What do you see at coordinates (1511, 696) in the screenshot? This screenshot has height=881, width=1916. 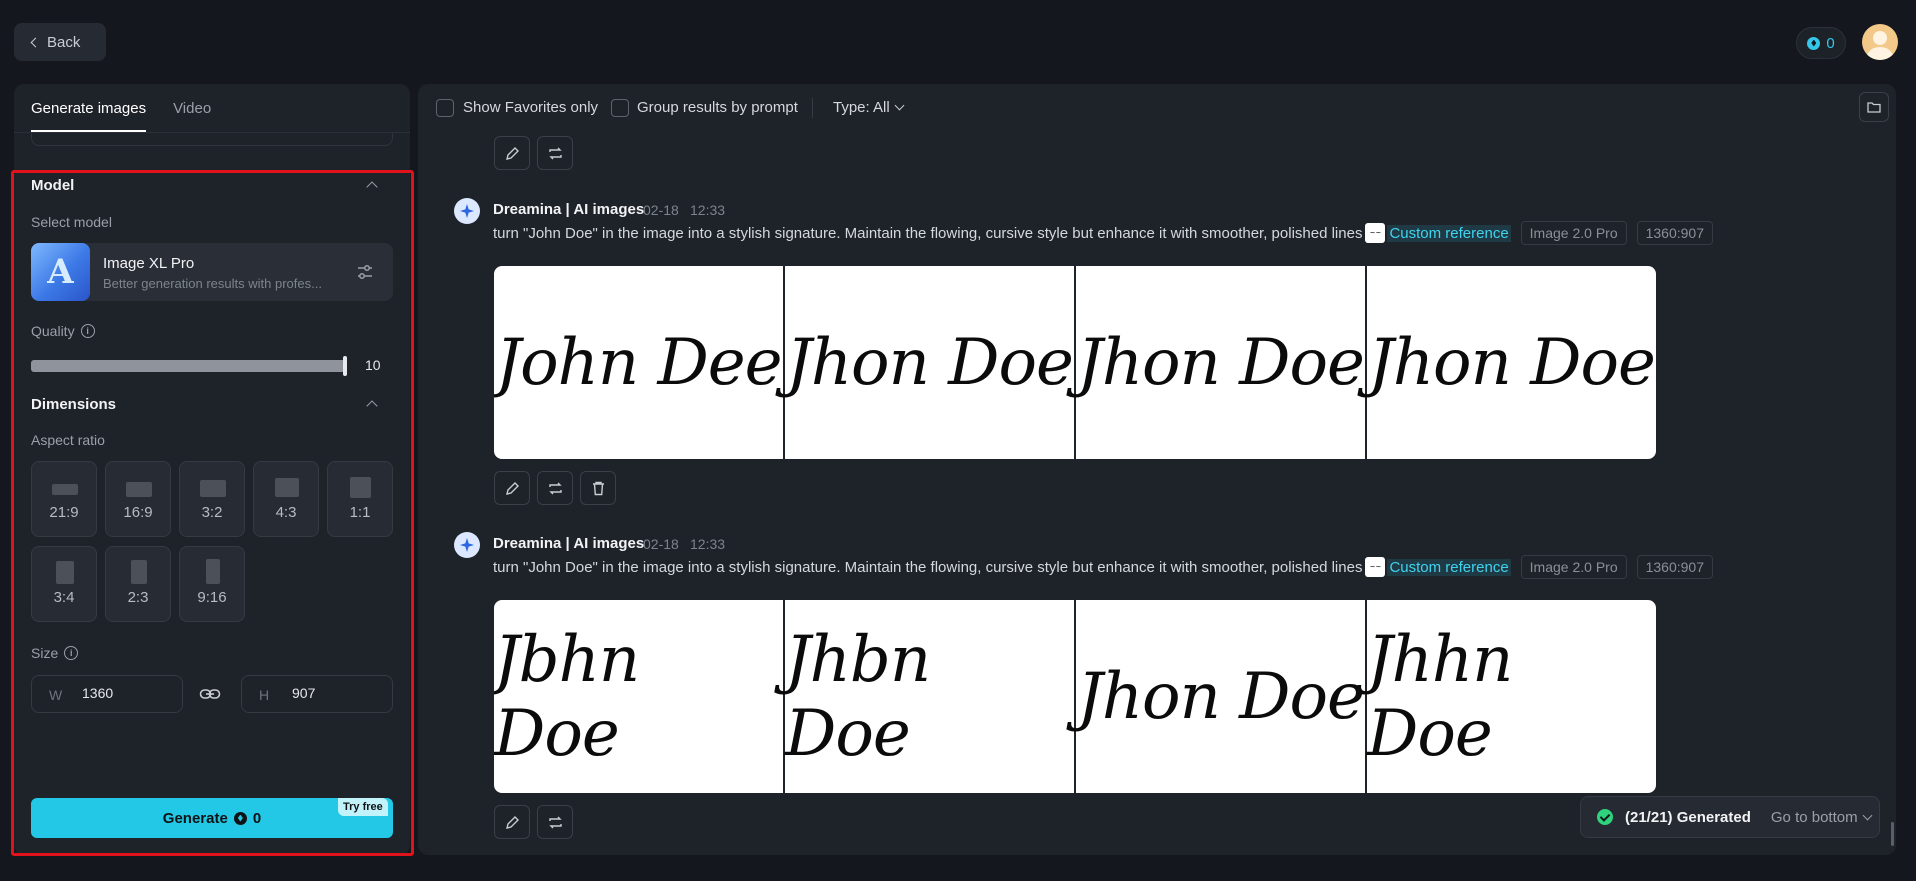 I see `result-image: Jhhn Doe` at bounding box center [1511, 696].